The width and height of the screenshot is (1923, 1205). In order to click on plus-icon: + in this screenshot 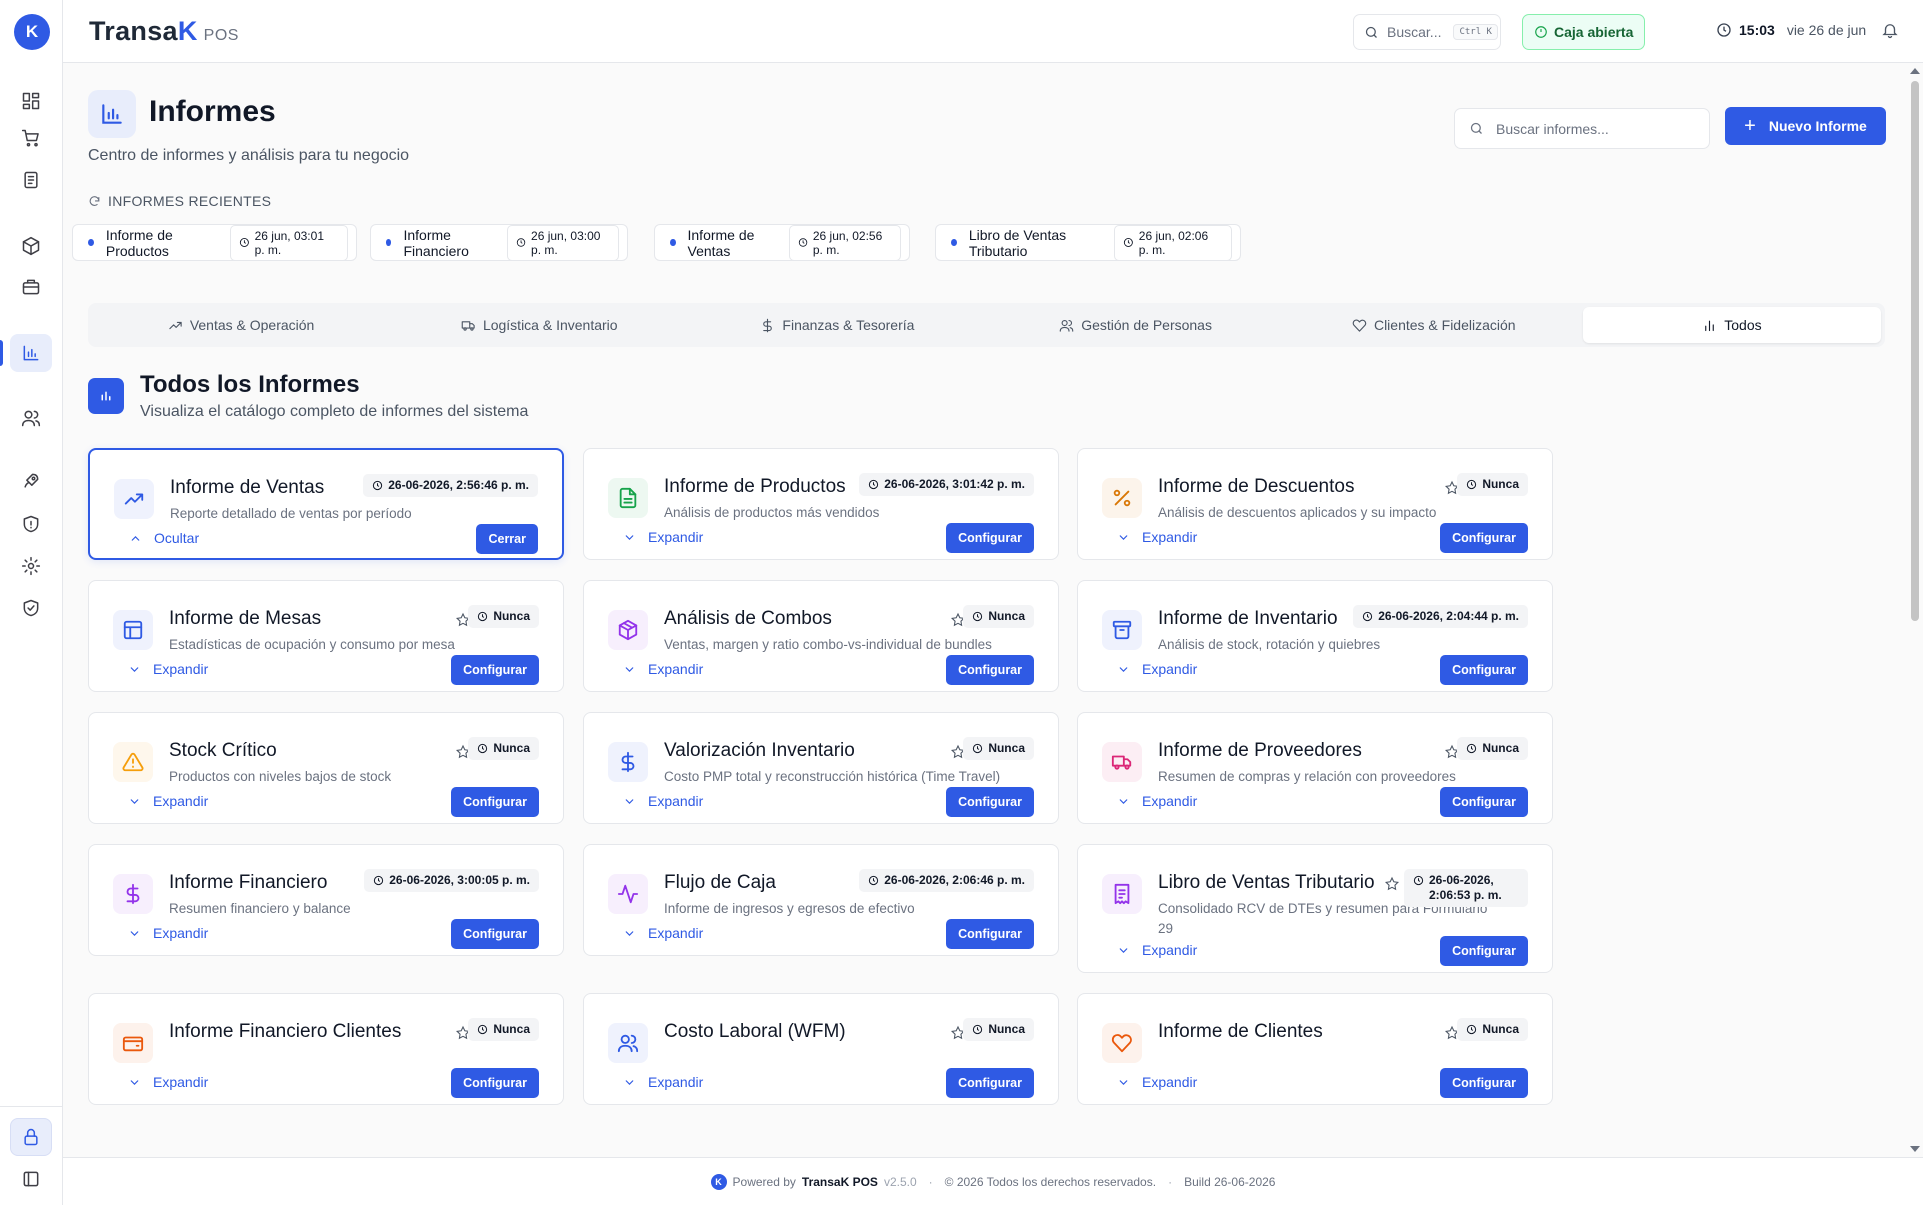, I will do `click(1750, 126)`.